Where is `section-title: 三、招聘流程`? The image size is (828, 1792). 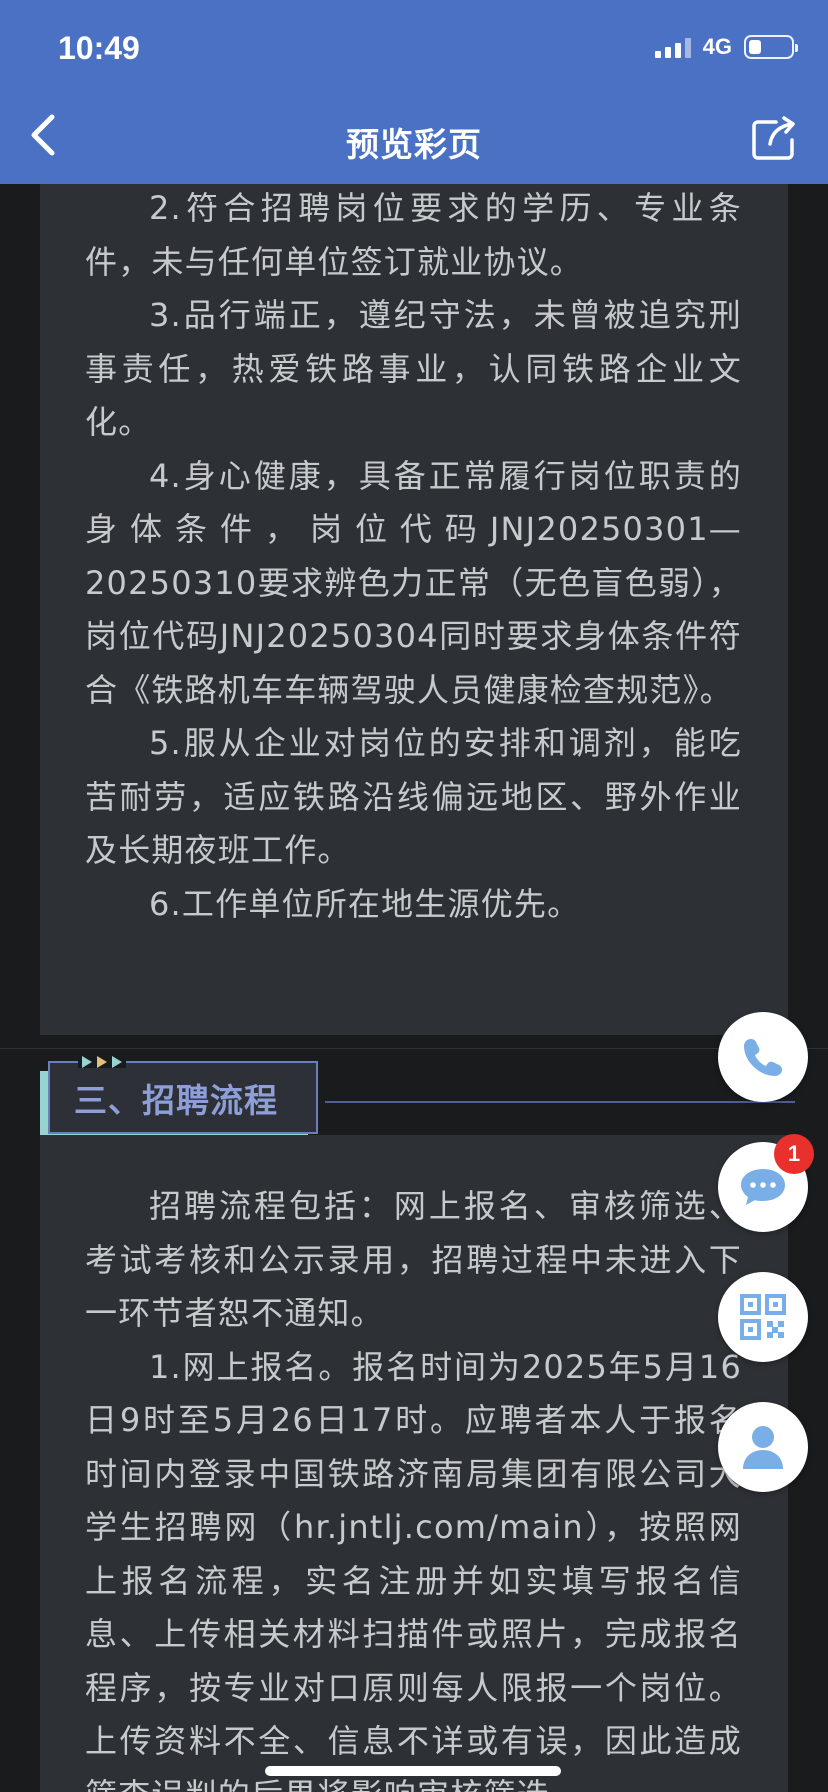 section-title: 三、招聘流程 is located at coordinates (176, 1100).